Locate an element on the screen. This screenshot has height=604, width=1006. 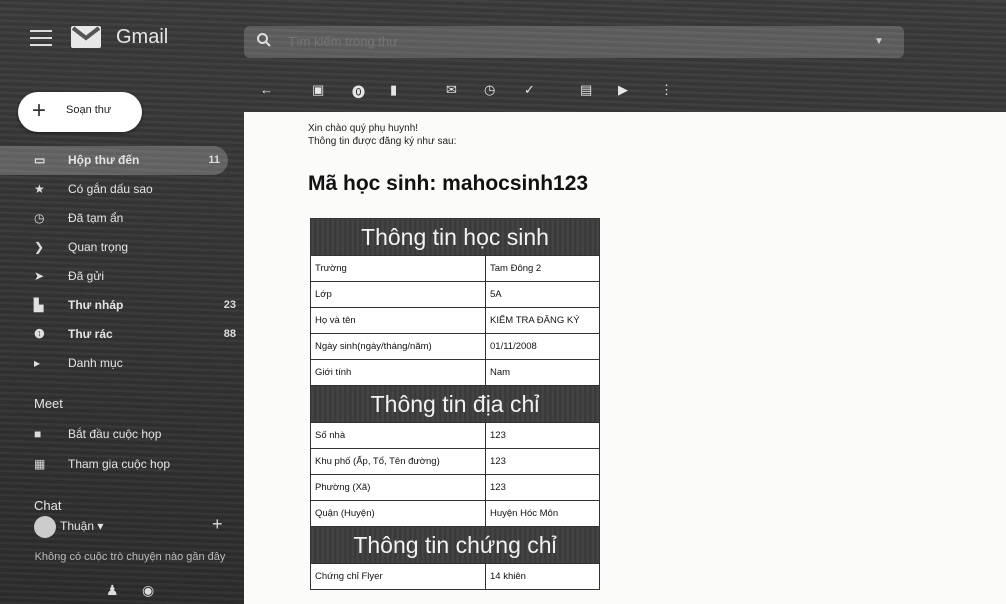
avatar is located at coordinates (45, 527).